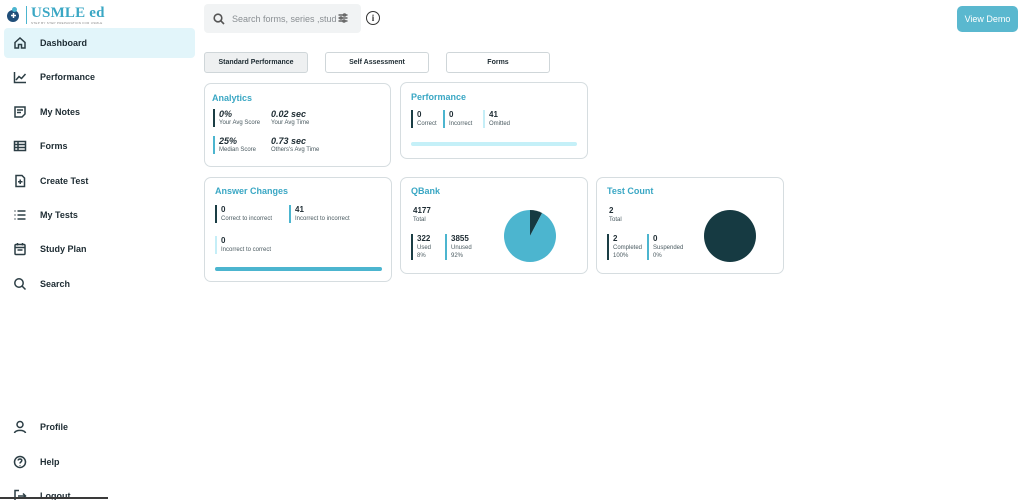  What do you see at coordinates (99, 427) in the screenshot?
I see `sidebar-item-profile: Profile` at bounding box center [99, 427].